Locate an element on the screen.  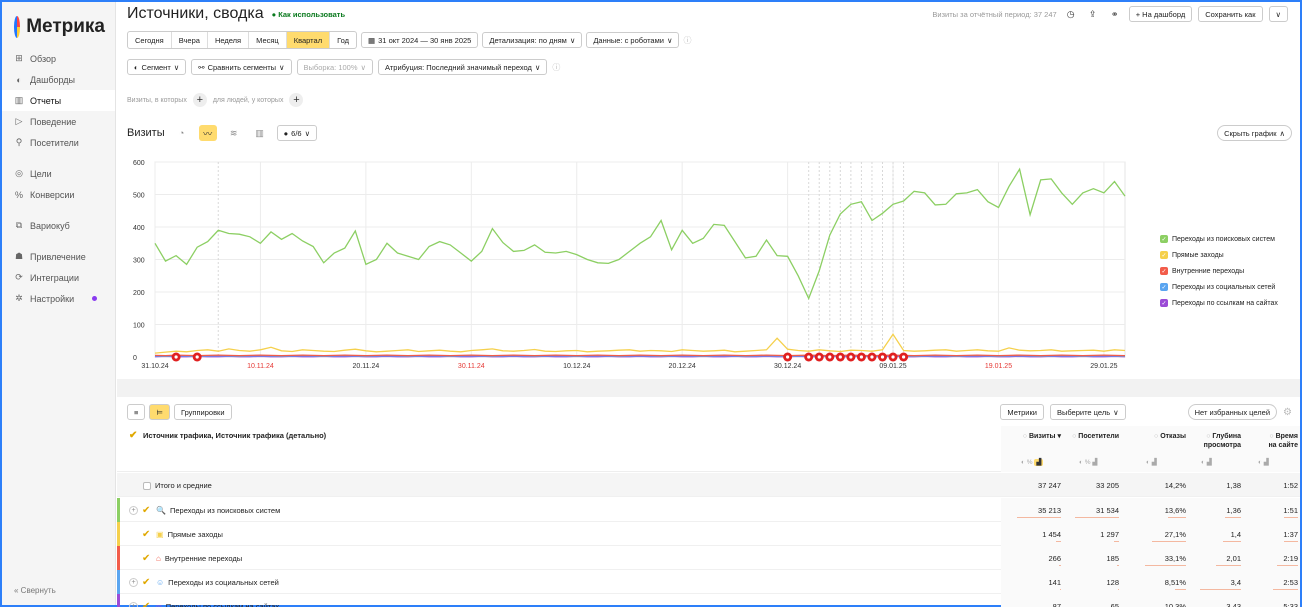
metric-column-header: ○ Посетители is located at coordinates (1094, 436).